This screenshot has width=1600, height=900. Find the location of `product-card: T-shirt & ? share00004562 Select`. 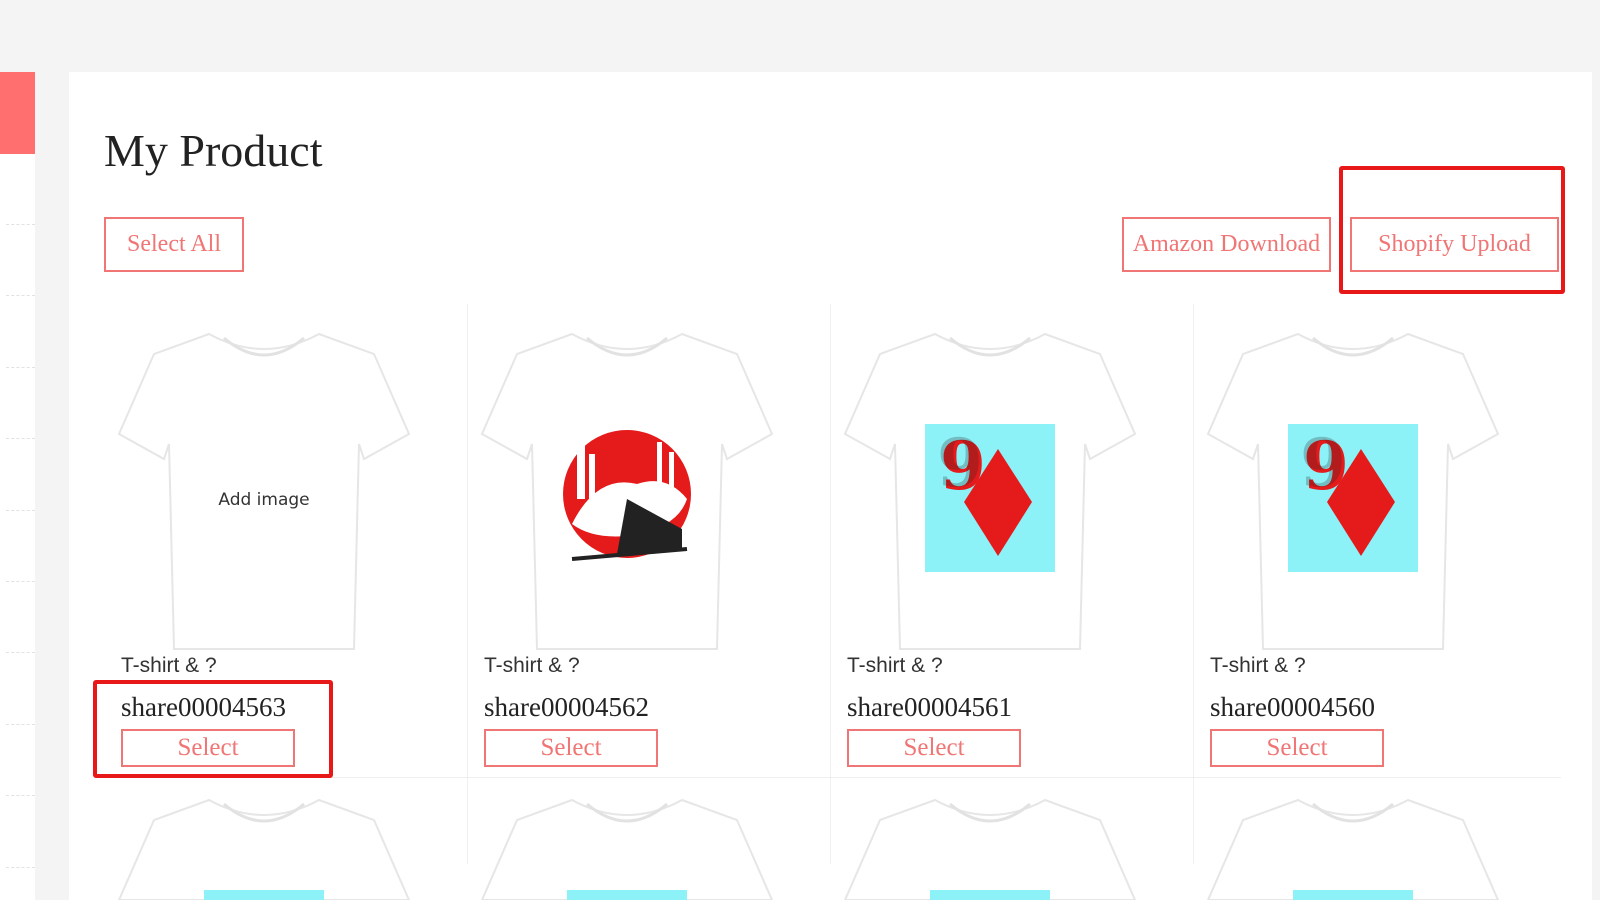

product-card: T-shirt & ? share00004562 Select is located at coordinates (648, 539).